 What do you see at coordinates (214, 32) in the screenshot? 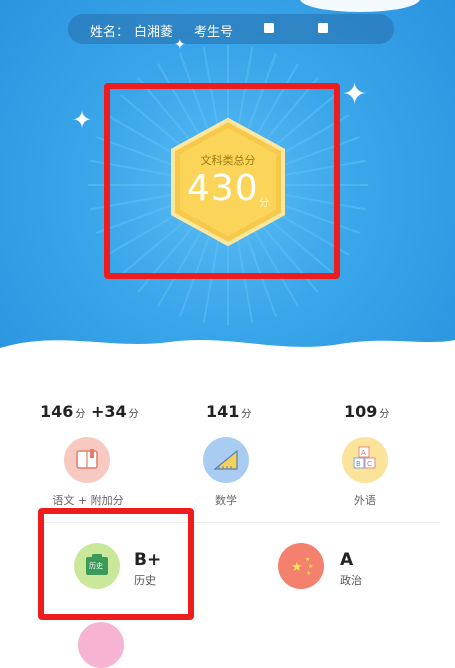
I see `exam-number-label: 考生号` at bounding box center [214, 32].